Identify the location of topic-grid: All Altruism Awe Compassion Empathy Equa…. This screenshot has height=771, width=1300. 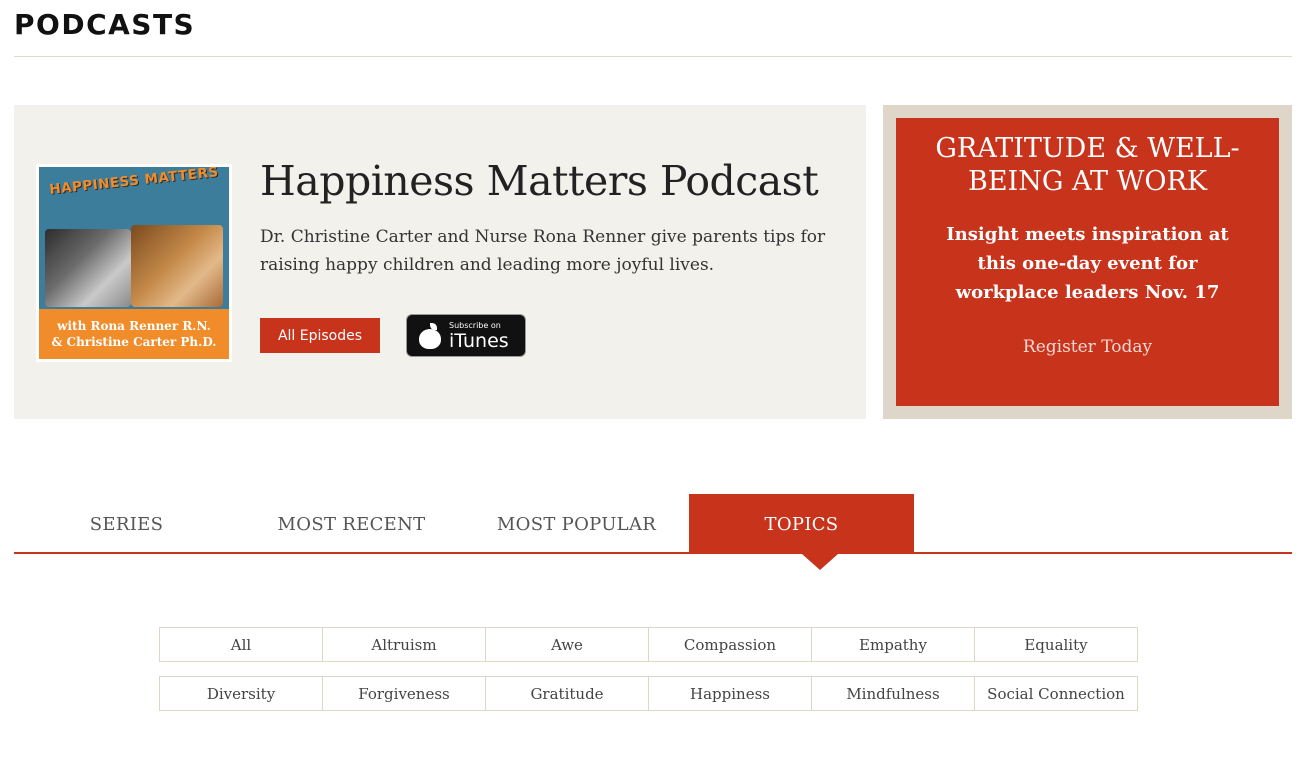
(651, 676).